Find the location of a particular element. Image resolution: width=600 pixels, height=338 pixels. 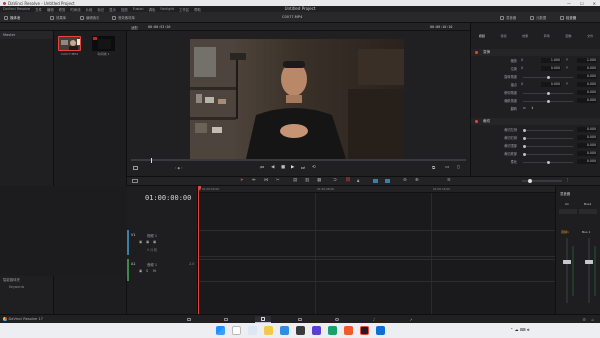

marker-icon is located at coordinates (387, 181).